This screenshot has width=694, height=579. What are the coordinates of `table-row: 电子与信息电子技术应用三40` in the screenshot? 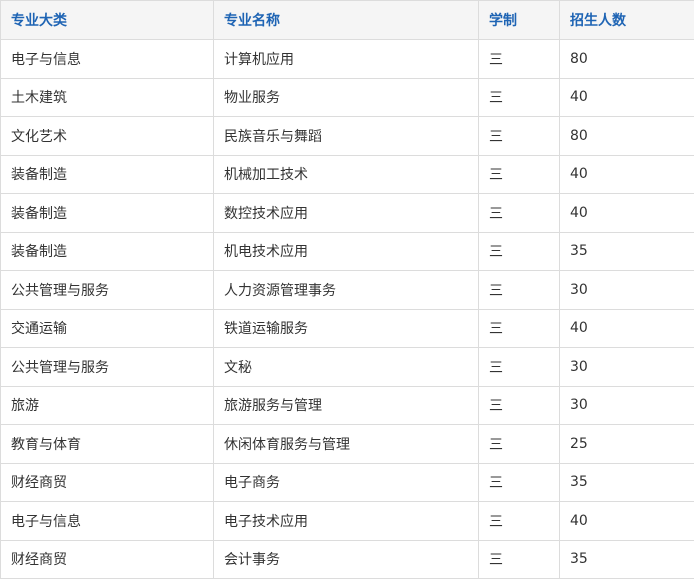 It's located at (347, 521).